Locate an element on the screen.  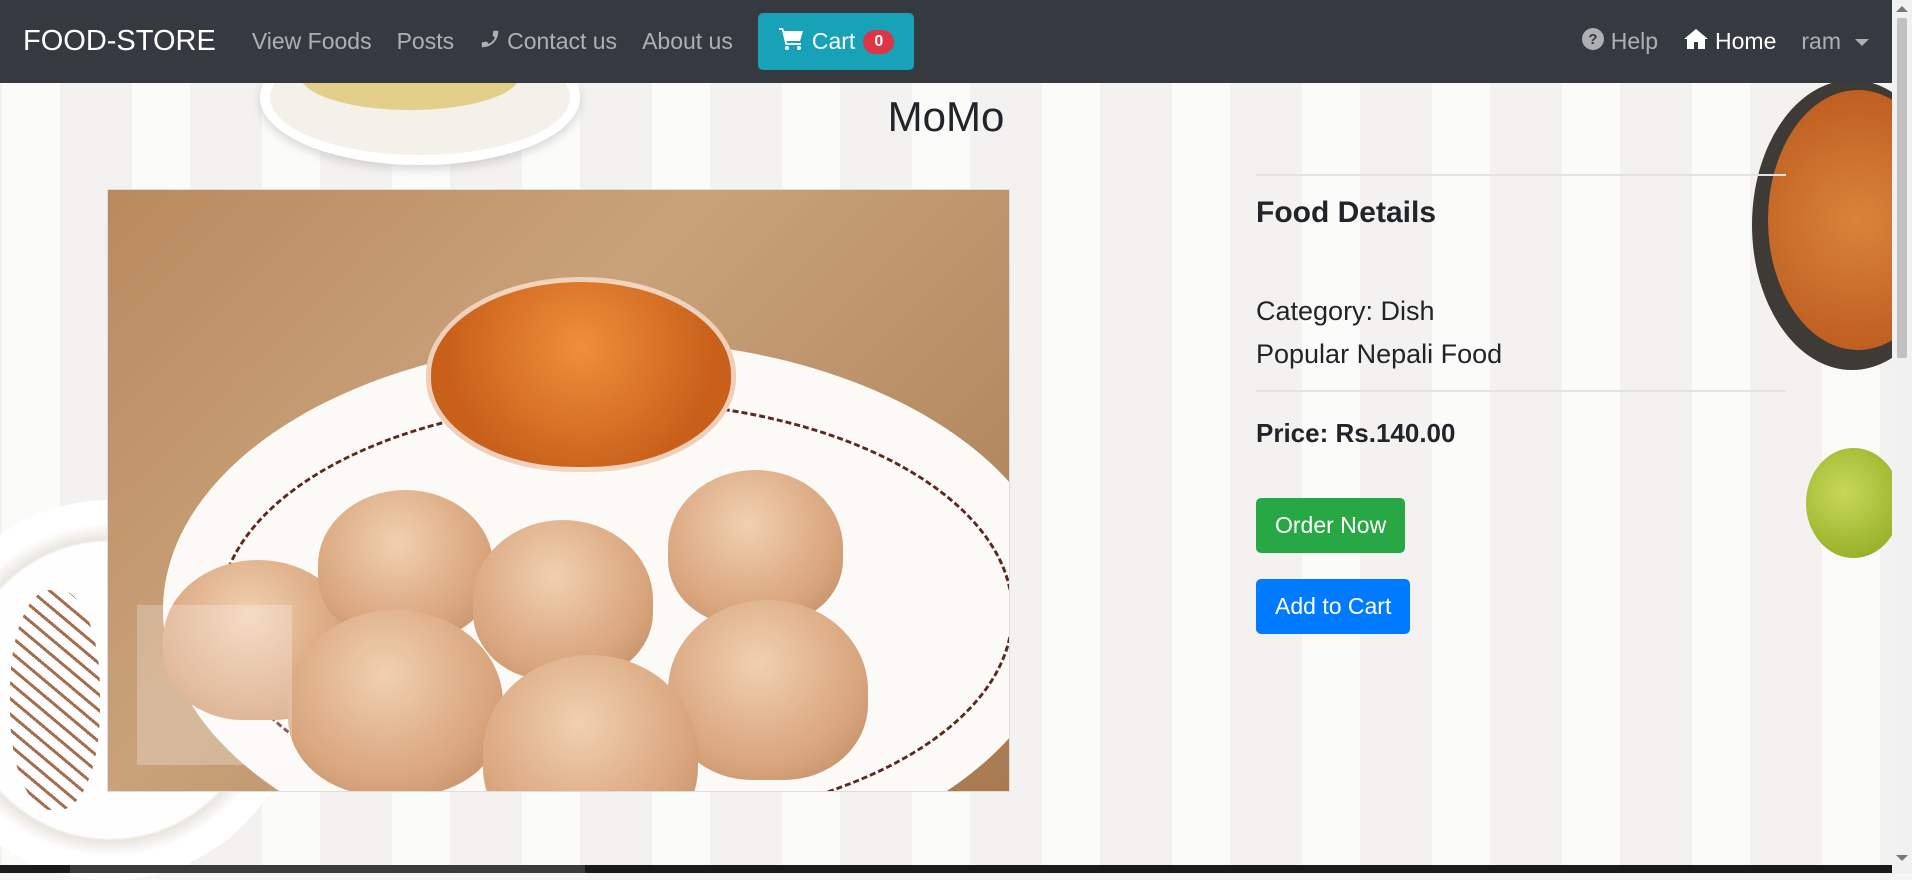
nav-contact: Contact us is located at coordinates (548, 42).